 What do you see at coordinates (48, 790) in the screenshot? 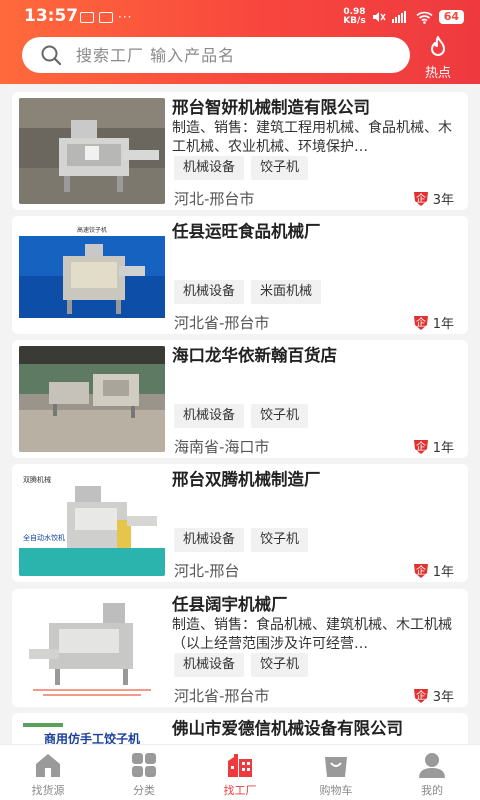
I see `tab-label: 找货源` at bounding box center [48, 790].